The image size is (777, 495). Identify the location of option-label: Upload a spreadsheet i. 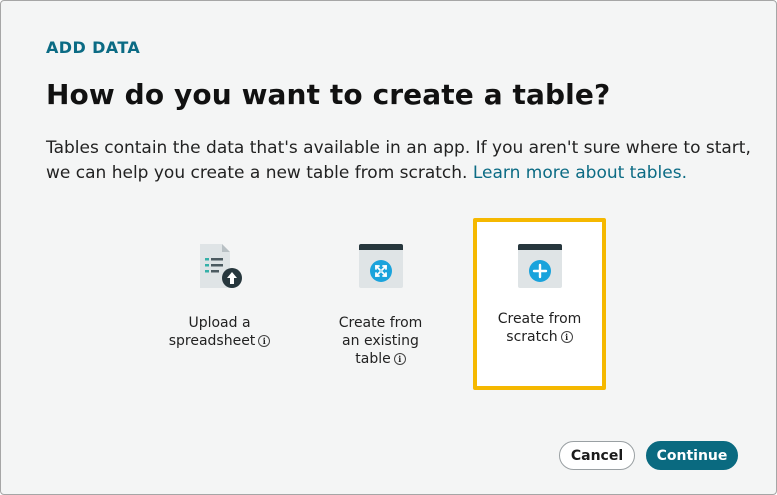
(220, 332).